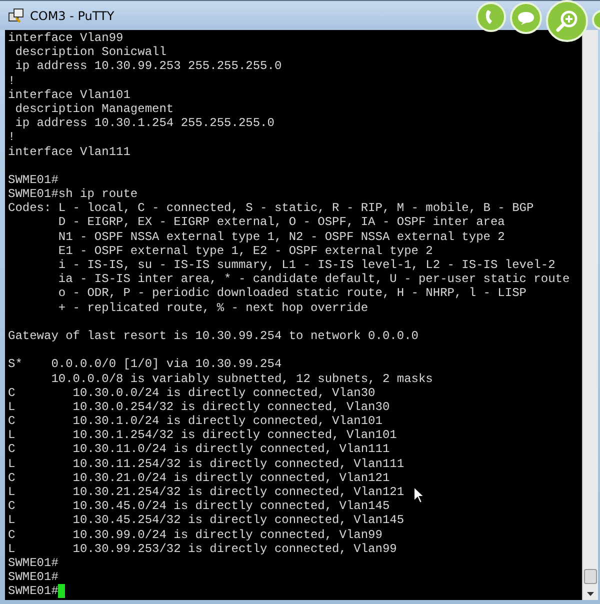  Describe the element at coordinates (313, 279) in the screenshot. I see `terminal-line: ia - IS-IS inter area, * - candidate default, U - per-user static route` at that location.